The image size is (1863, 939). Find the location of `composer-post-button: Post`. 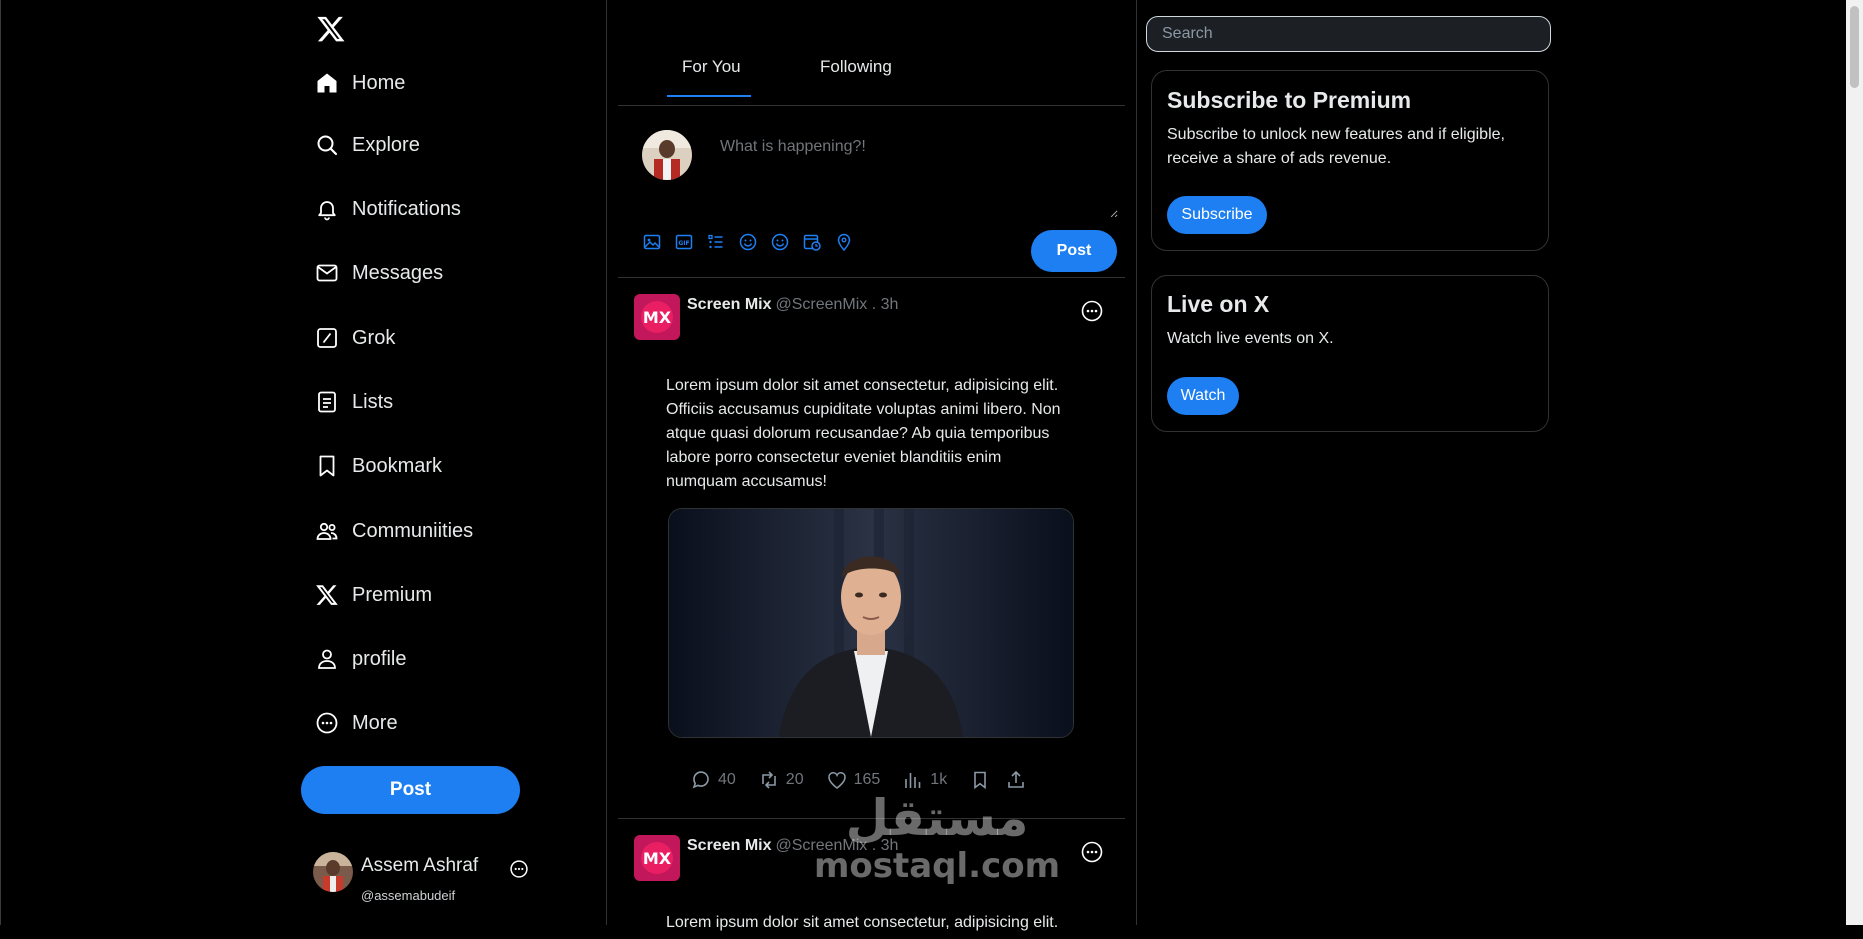

composer-post-button: Post is located at coordinates (1074, 251).